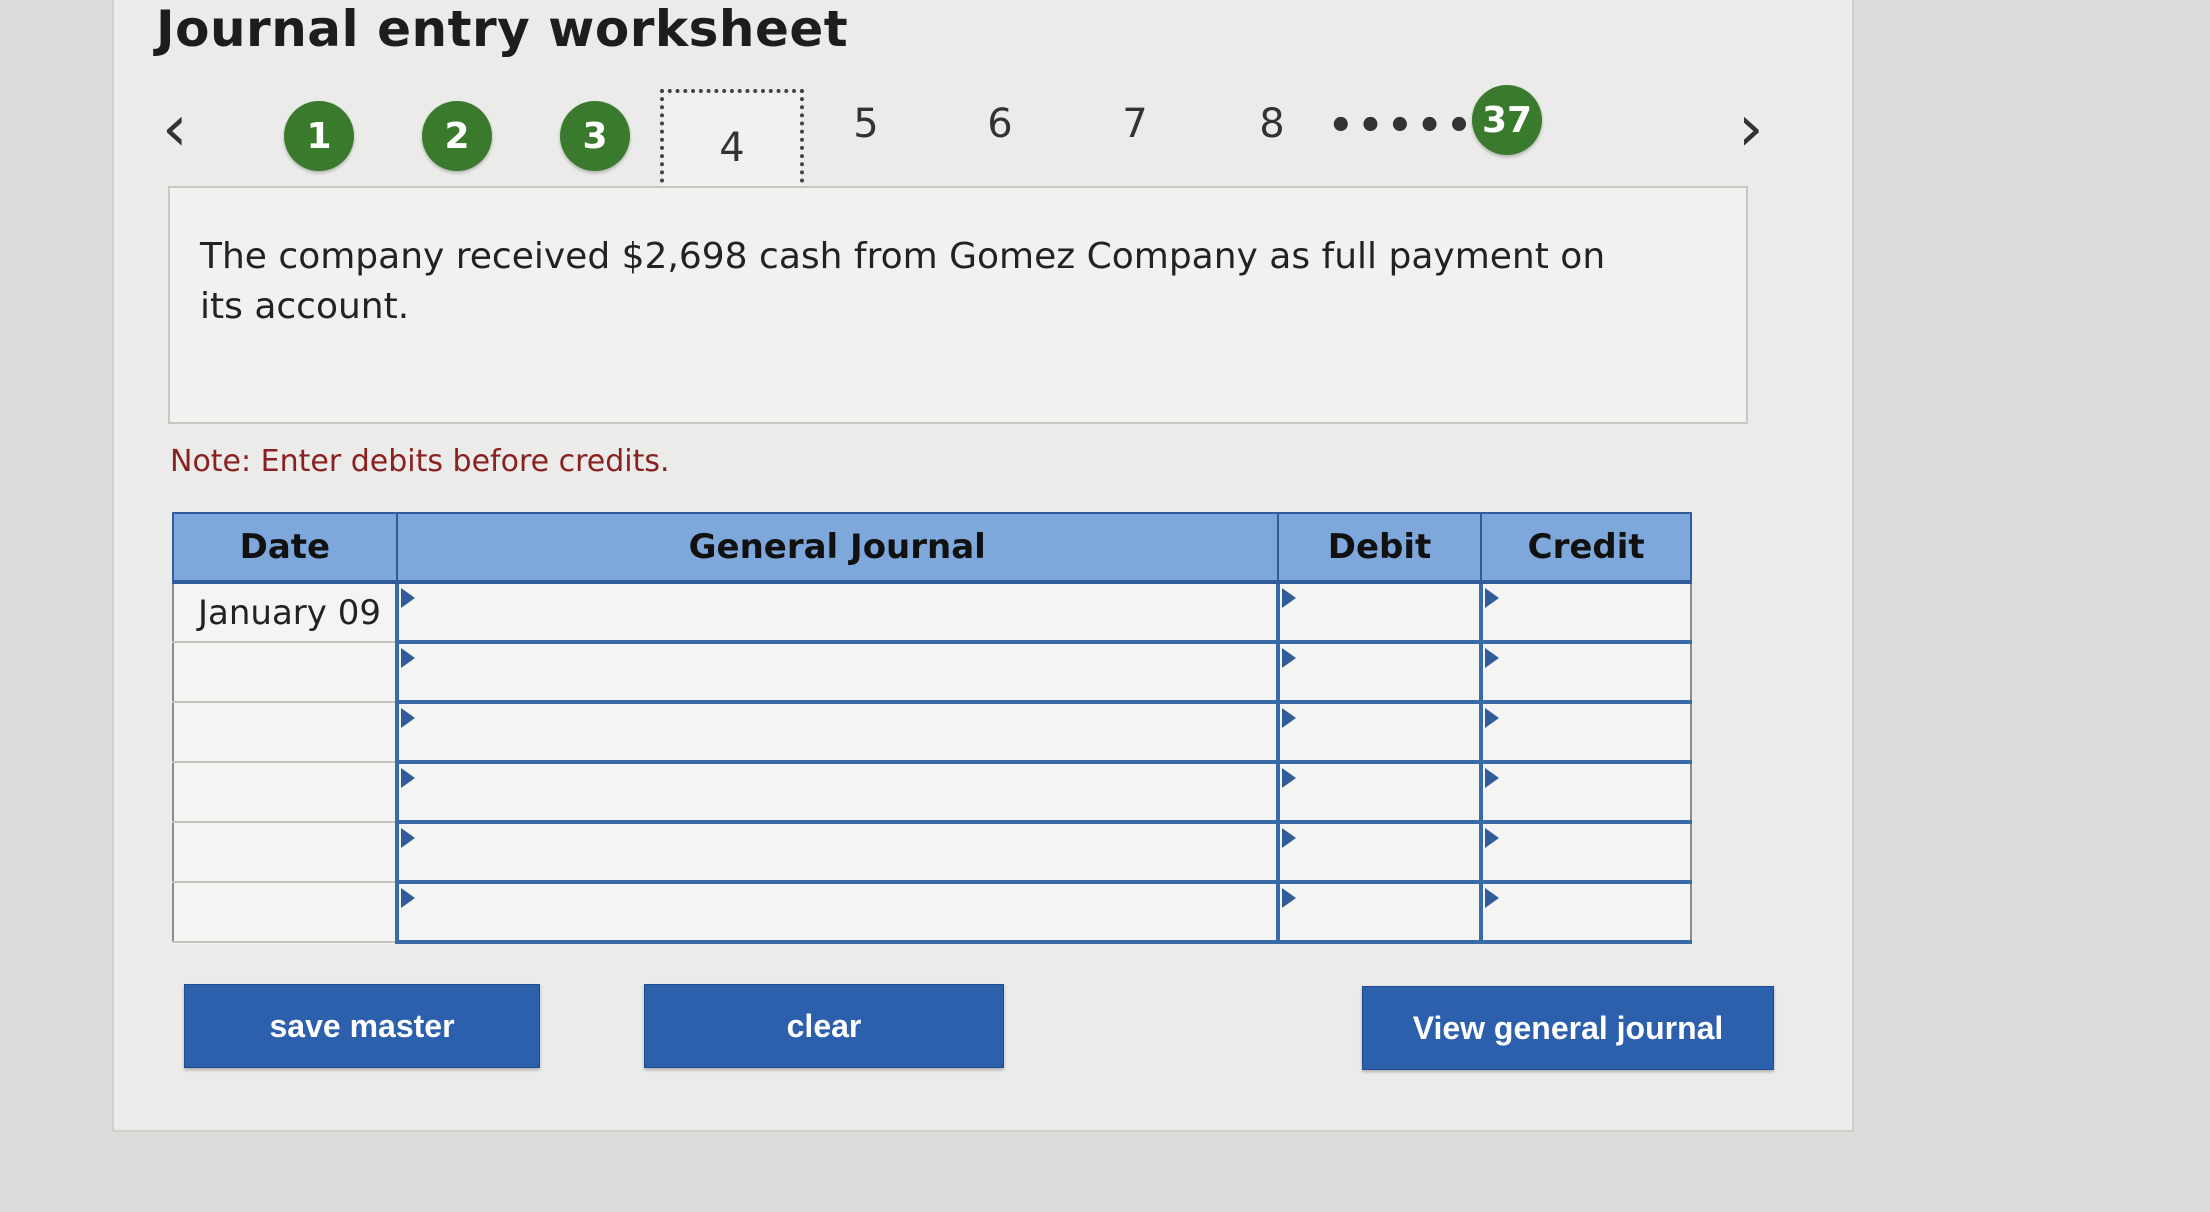 Image resolution: width=2210 pixels, height=1212 pixels. What do you see at coordinates (1379, 548) in the screenshot?
I see `header-debit: Debit` at bounding box center [1379, 548].